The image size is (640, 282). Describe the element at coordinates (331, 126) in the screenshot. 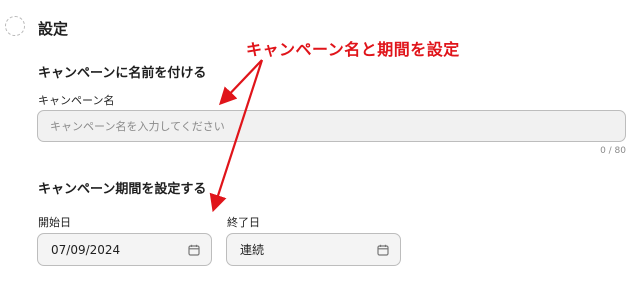

I see `campaign-name-input` at that location.